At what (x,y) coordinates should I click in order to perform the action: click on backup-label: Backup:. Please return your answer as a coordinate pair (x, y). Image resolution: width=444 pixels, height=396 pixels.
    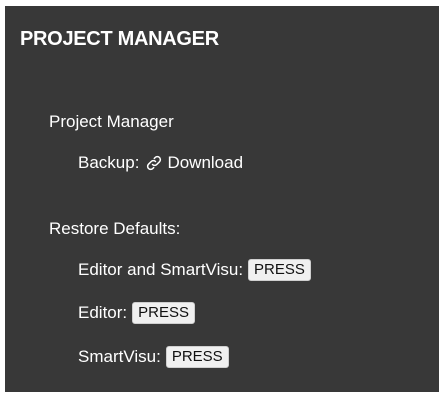
    Looking at the image, I should click on (109, 162).